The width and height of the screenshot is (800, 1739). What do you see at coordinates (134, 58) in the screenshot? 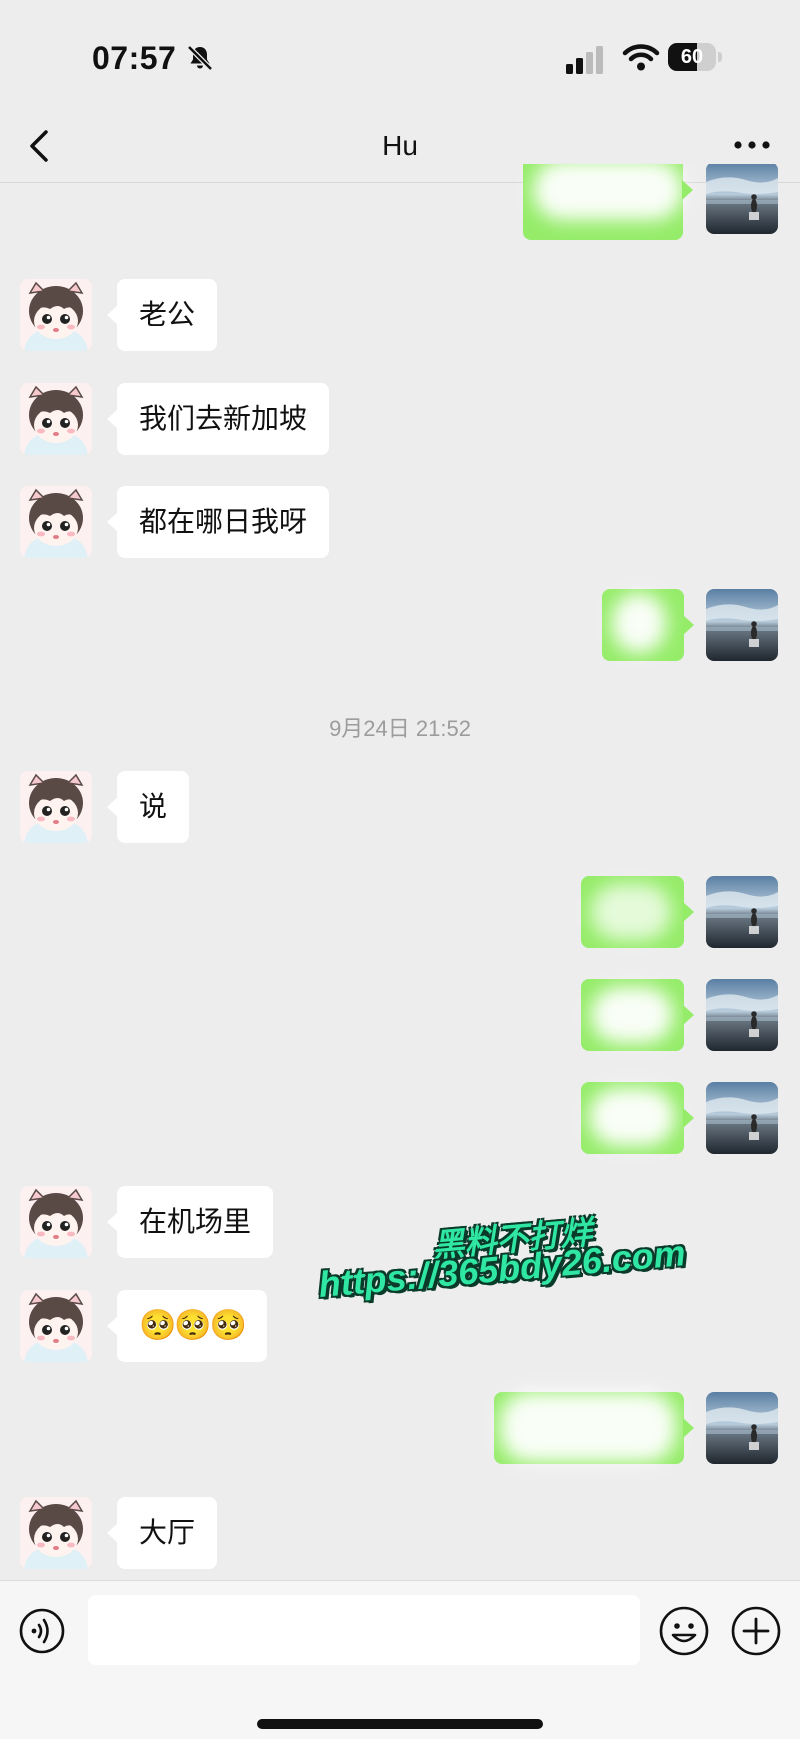
I see `status-time: 07:57` at bounding box center [134, 58].